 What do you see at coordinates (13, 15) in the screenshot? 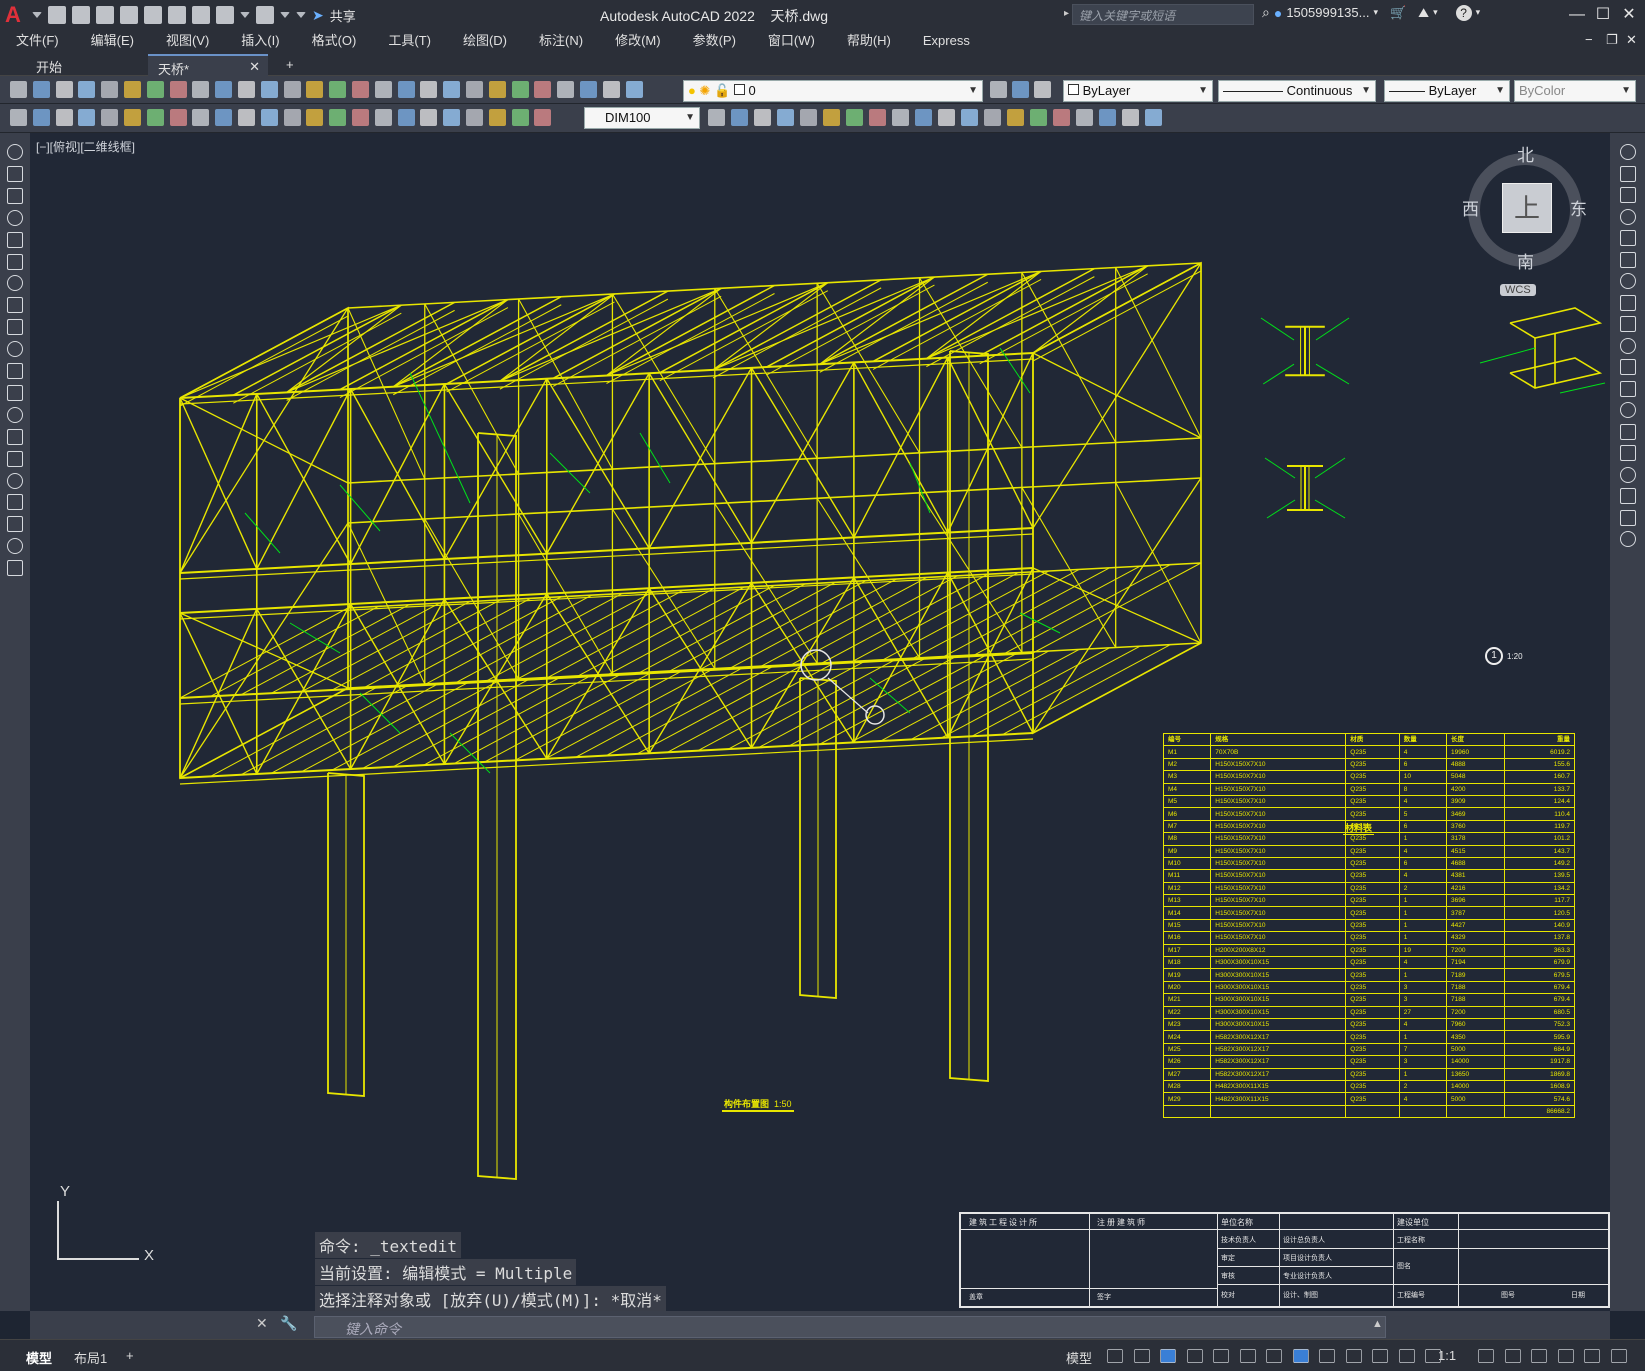
I see `app-logo: A` at bounding box center [13, 15].